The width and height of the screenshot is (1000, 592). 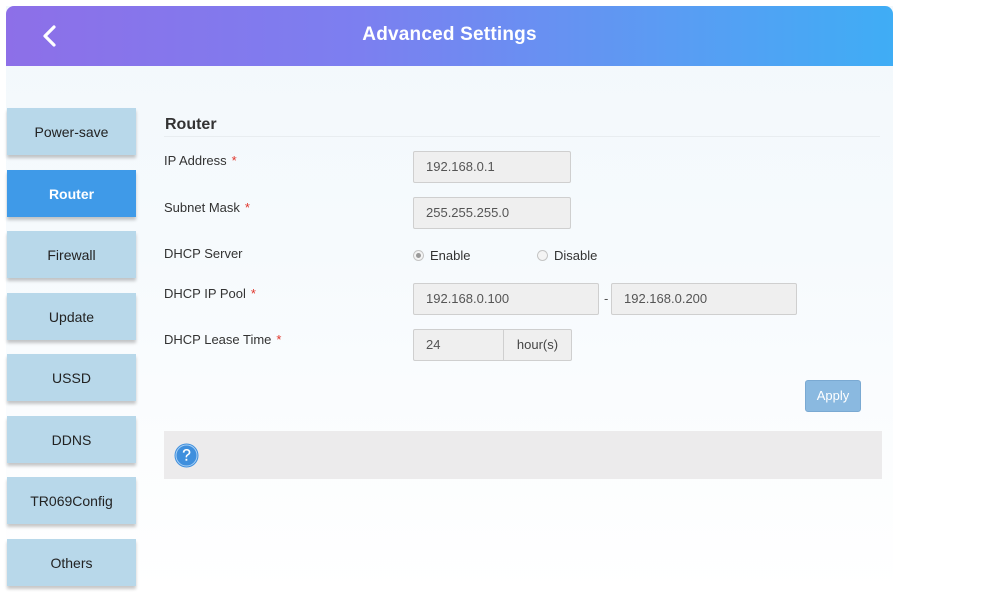 I want to click on dhcp-pool-start-field: 192.168.0.100, so click(x=506, y=299).